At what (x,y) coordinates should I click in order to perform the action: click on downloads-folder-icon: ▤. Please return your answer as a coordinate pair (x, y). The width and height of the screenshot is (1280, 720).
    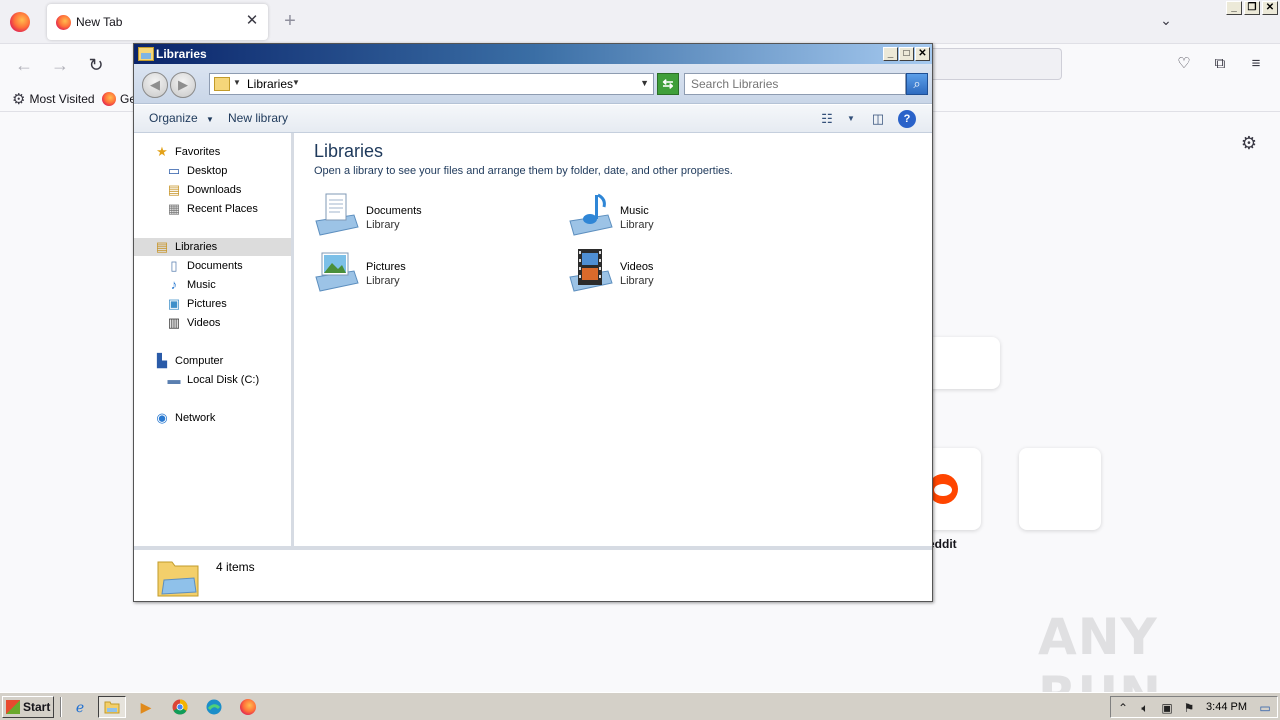
    Looking at the image, I should click on (174, 189).